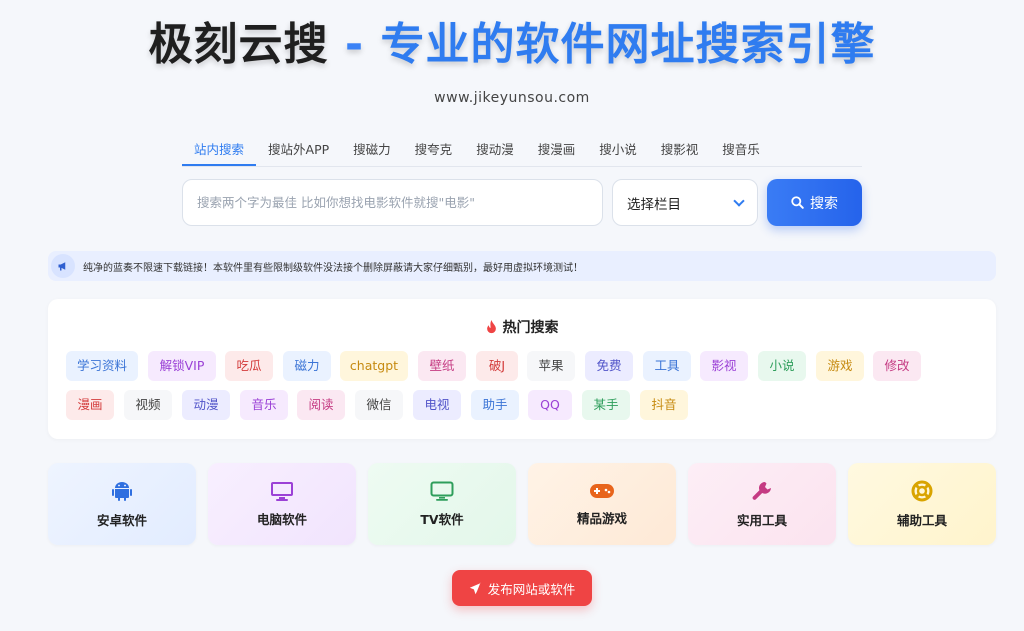  I want to click on search-button: 搜索, so click(814, 202).